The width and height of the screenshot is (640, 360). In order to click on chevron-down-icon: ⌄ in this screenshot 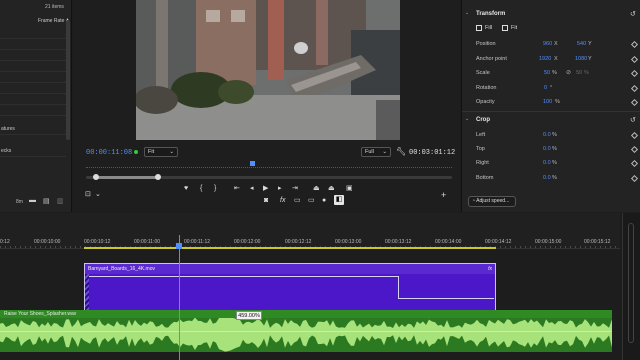, I will do `click(98, 195)`.